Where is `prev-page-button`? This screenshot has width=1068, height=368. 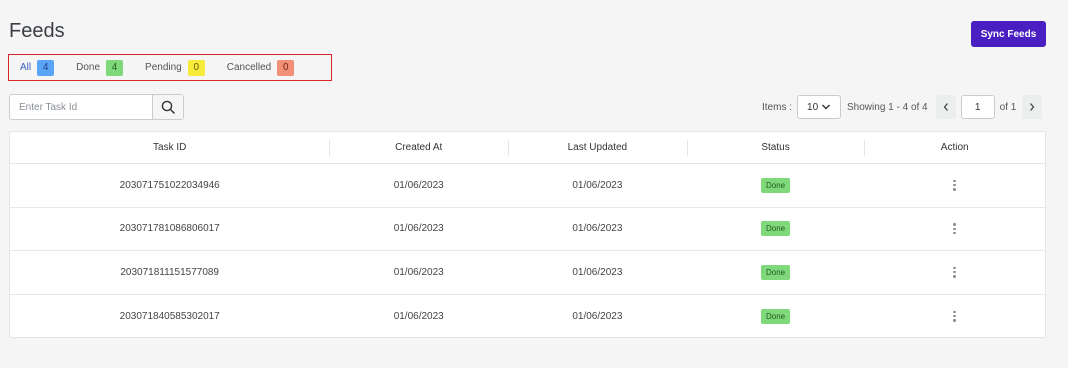 prev-page-button is located at coordinates (945, 107).